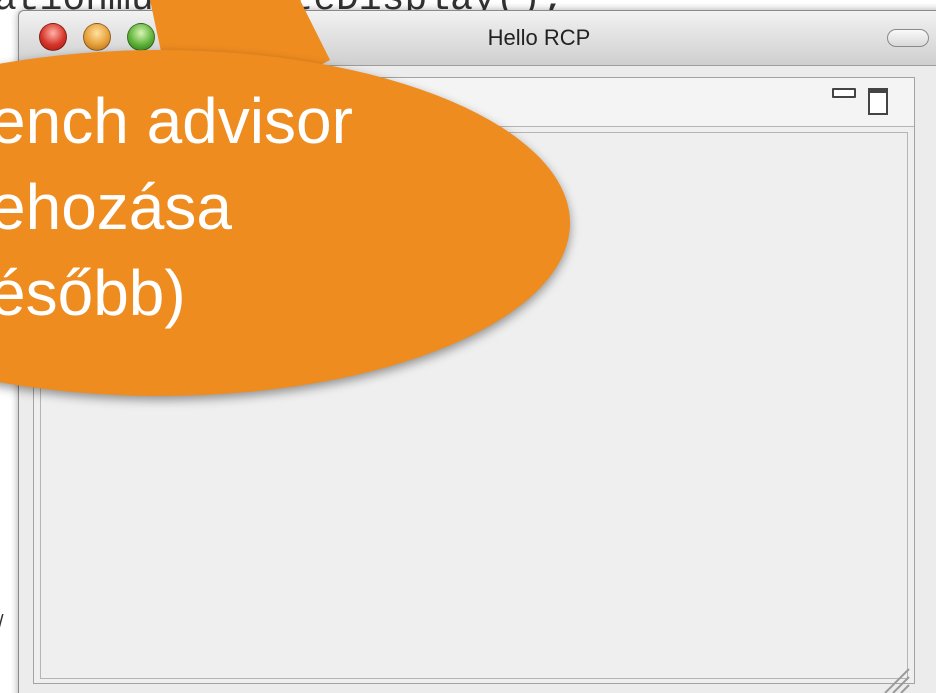  I want to click on callout-line-1: ench advisor, so click(176, 121).